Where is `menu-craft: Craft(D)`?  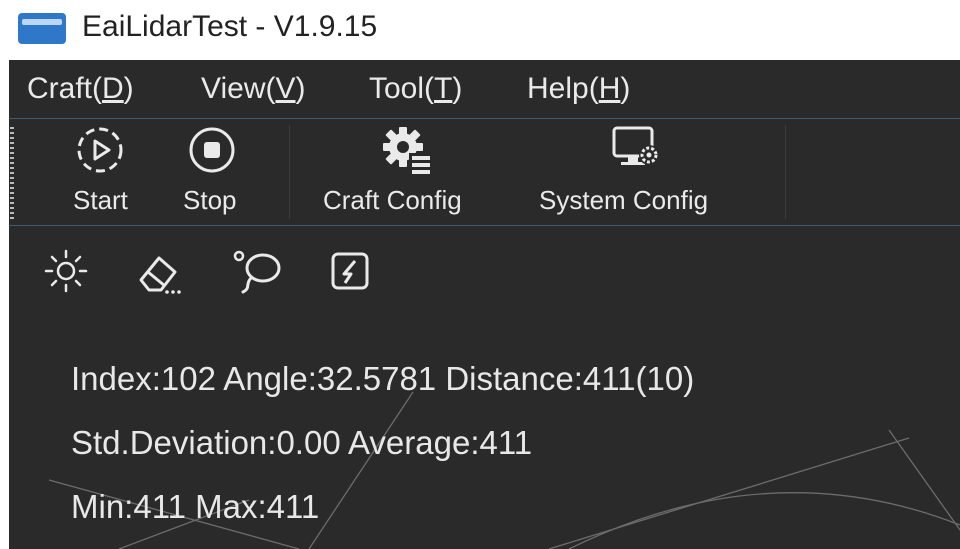 menu-craft: Craft(D) is located at coordinates (80, 89).